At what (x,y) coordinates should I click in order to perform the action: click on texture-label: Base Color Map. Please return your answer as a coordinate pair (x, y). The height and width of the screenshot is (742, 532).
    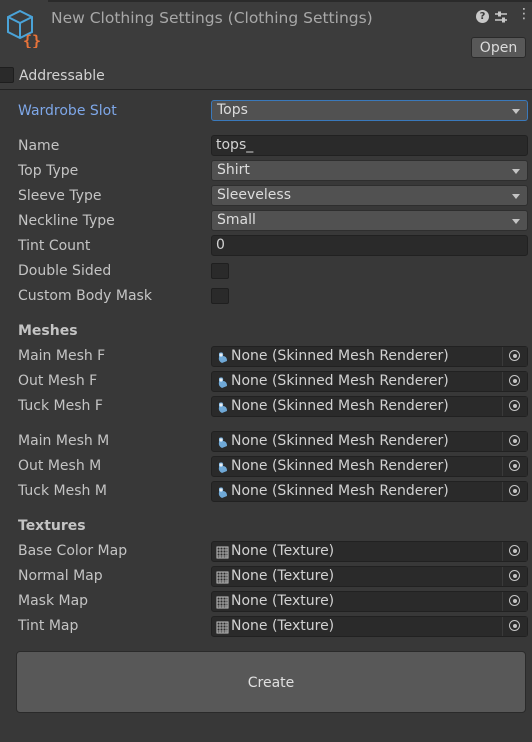
    Looking at the image, I should click on (73, 551).